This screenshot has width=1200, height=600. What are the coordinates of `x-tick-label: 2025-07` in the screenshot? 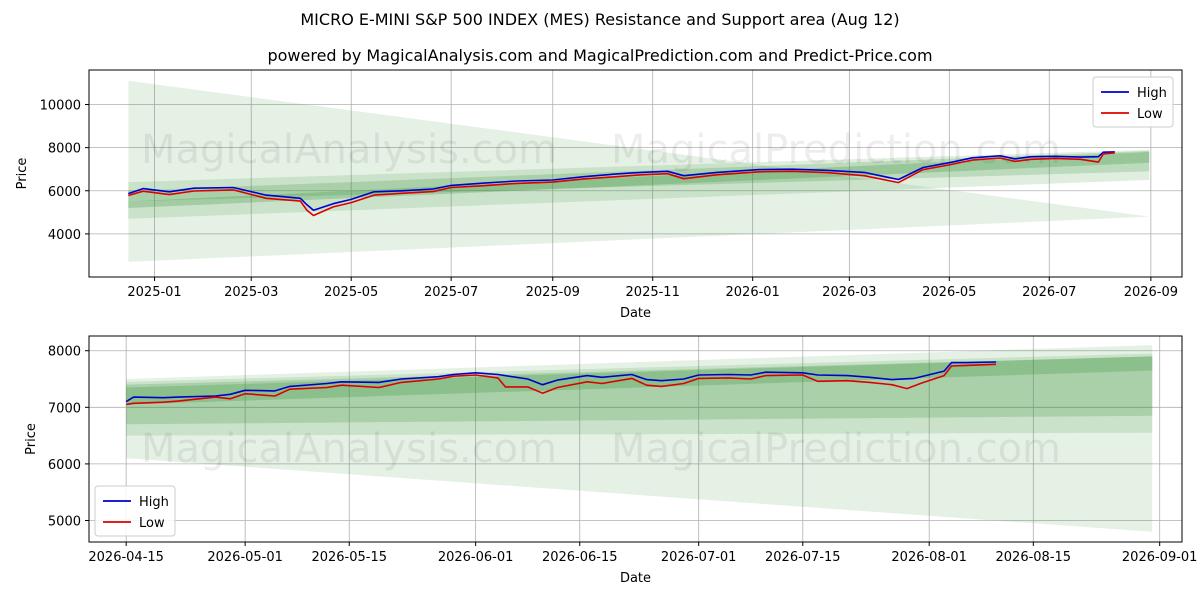 It's located at (451, 292).